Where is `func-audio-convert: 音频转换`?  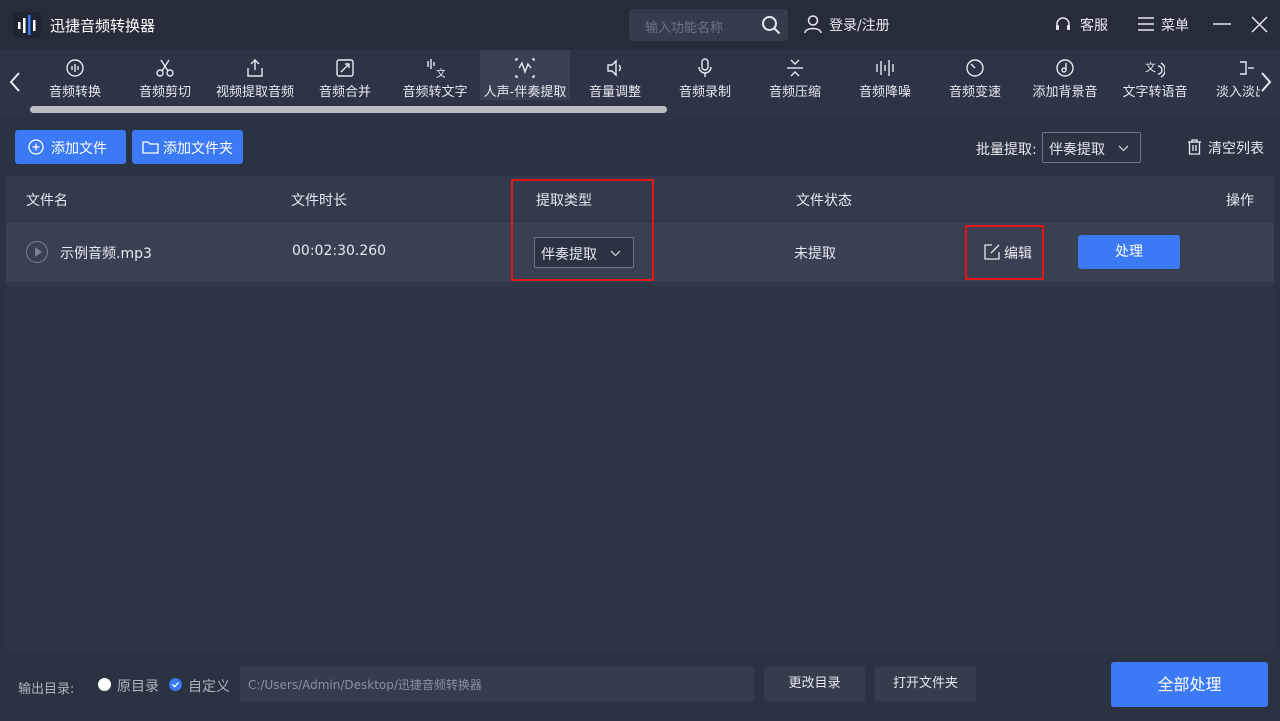
func-audio-convert: 音频转换 is located at coordinates (75, 75).